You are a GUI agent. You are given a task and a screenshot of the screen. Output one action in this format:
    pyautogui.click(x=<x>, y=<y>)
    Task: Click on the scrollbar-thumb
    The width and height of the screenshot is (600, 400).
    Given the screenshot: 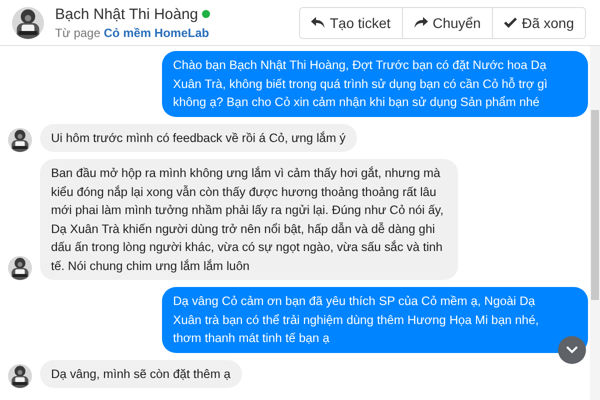 What is the action you would take?
    pyautogui.click(x=595, y=205)
    